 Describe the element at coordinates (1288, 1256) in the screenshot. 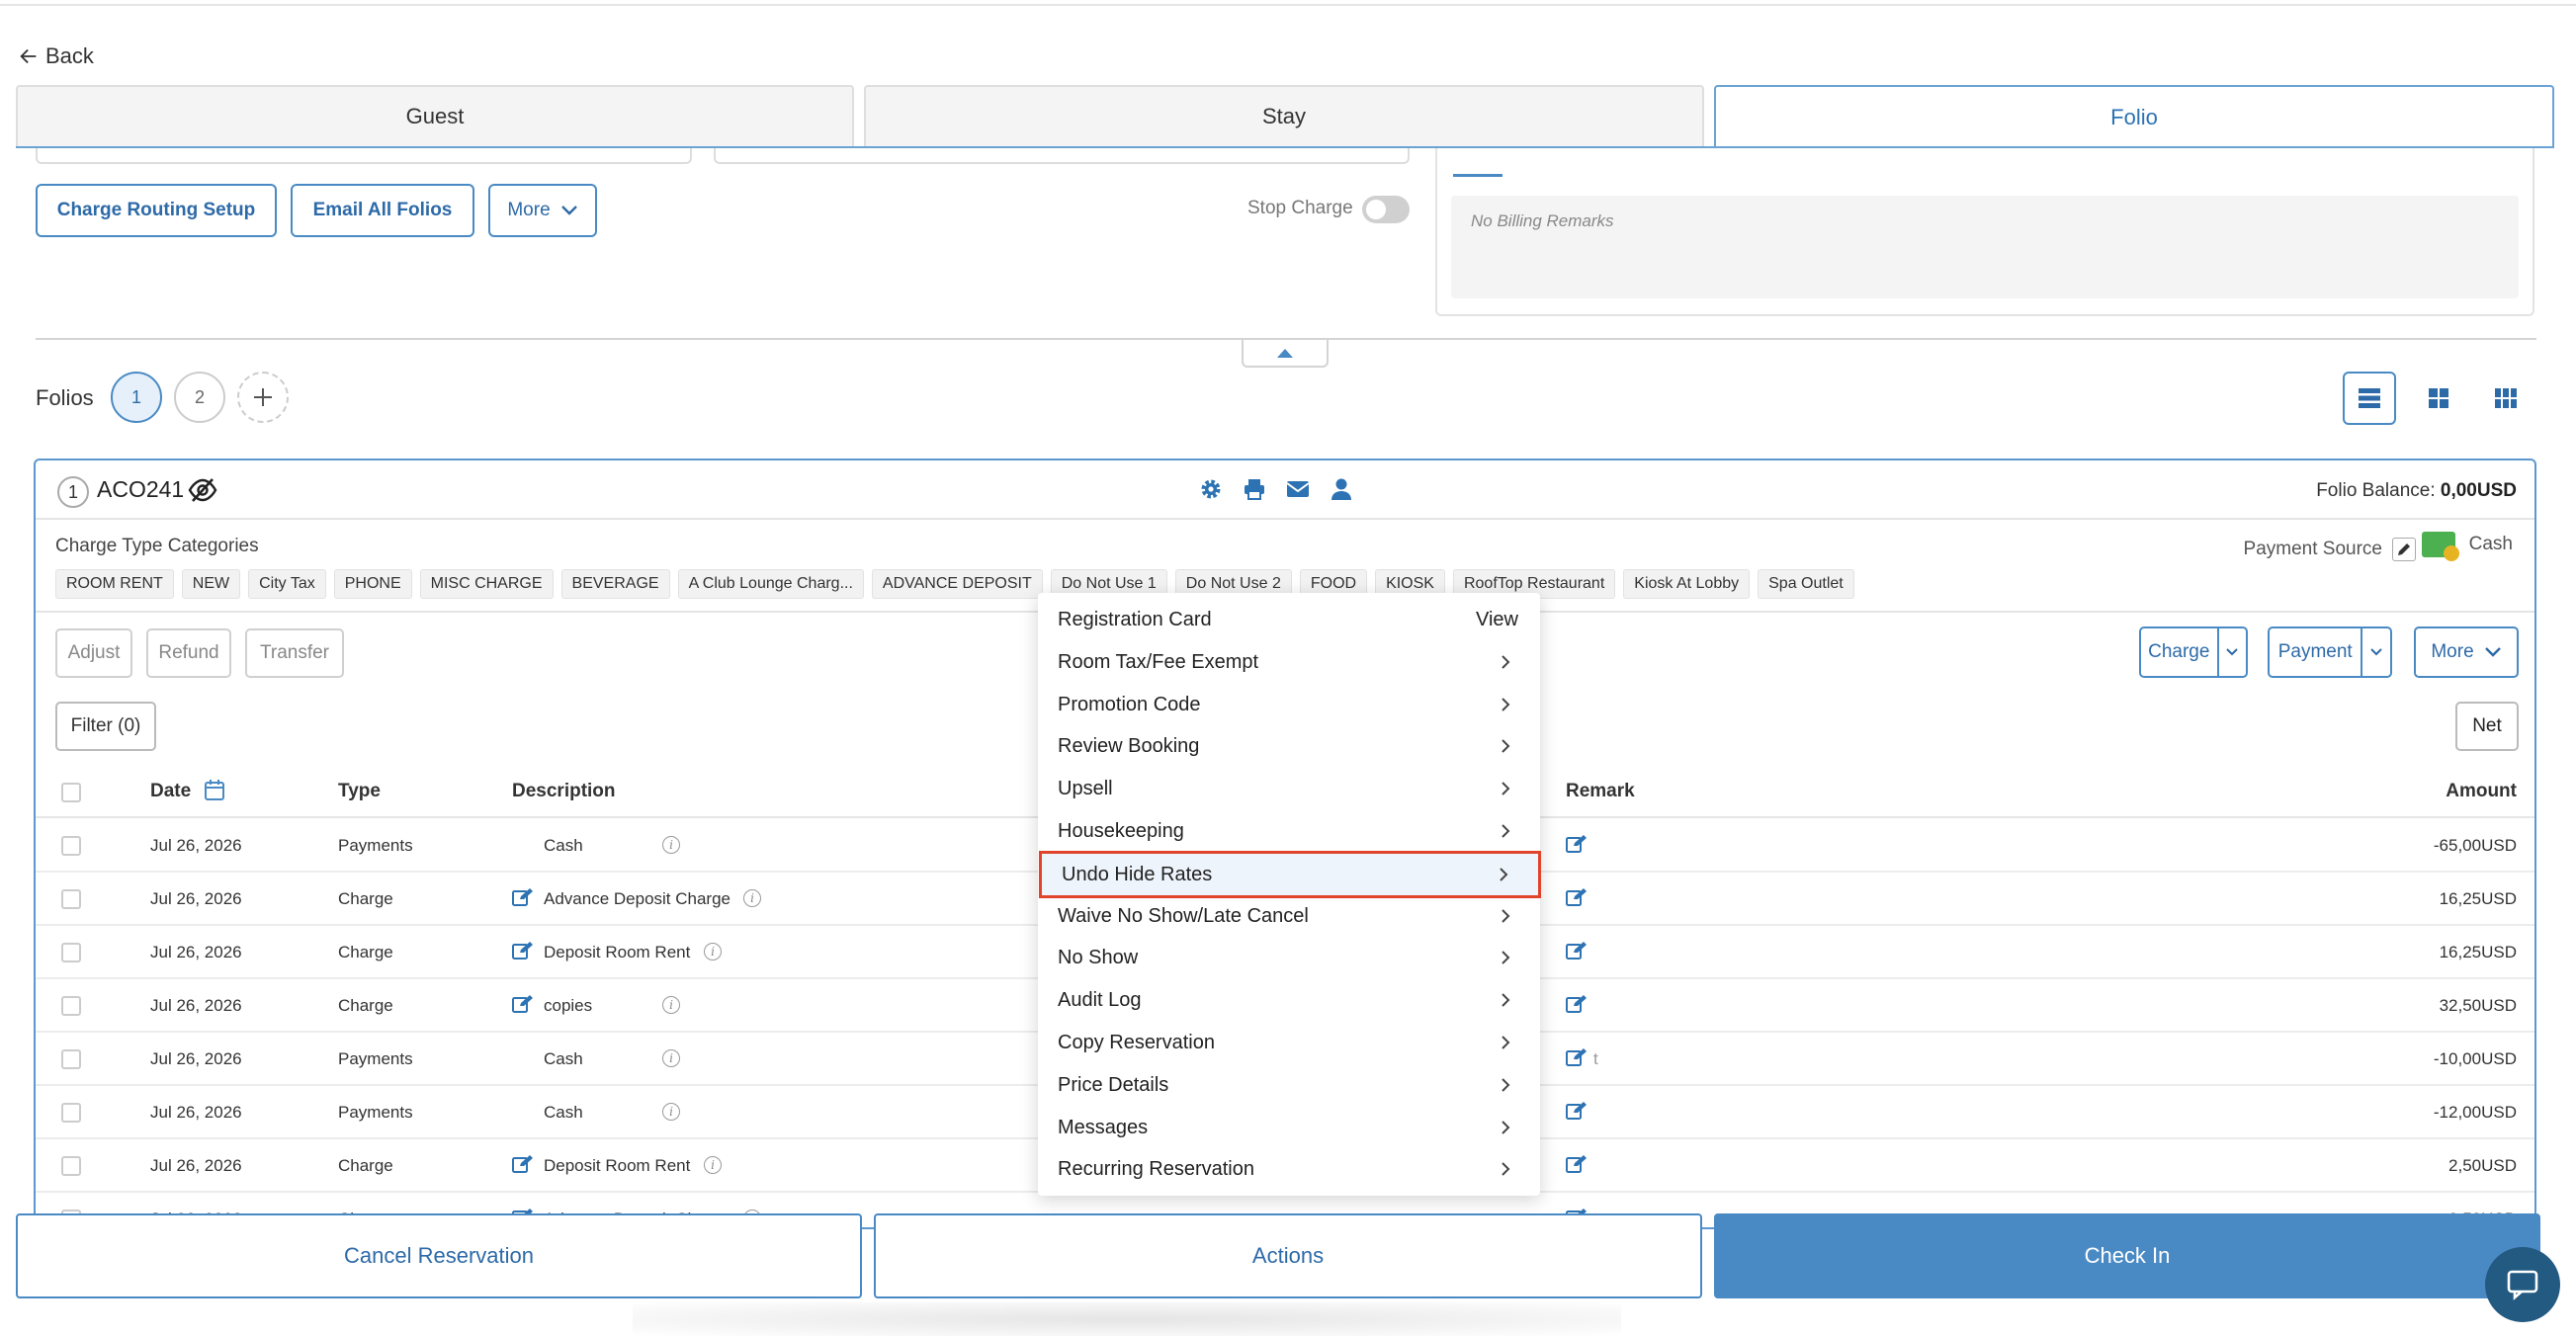

I see `actions-button: Actions` at that location.